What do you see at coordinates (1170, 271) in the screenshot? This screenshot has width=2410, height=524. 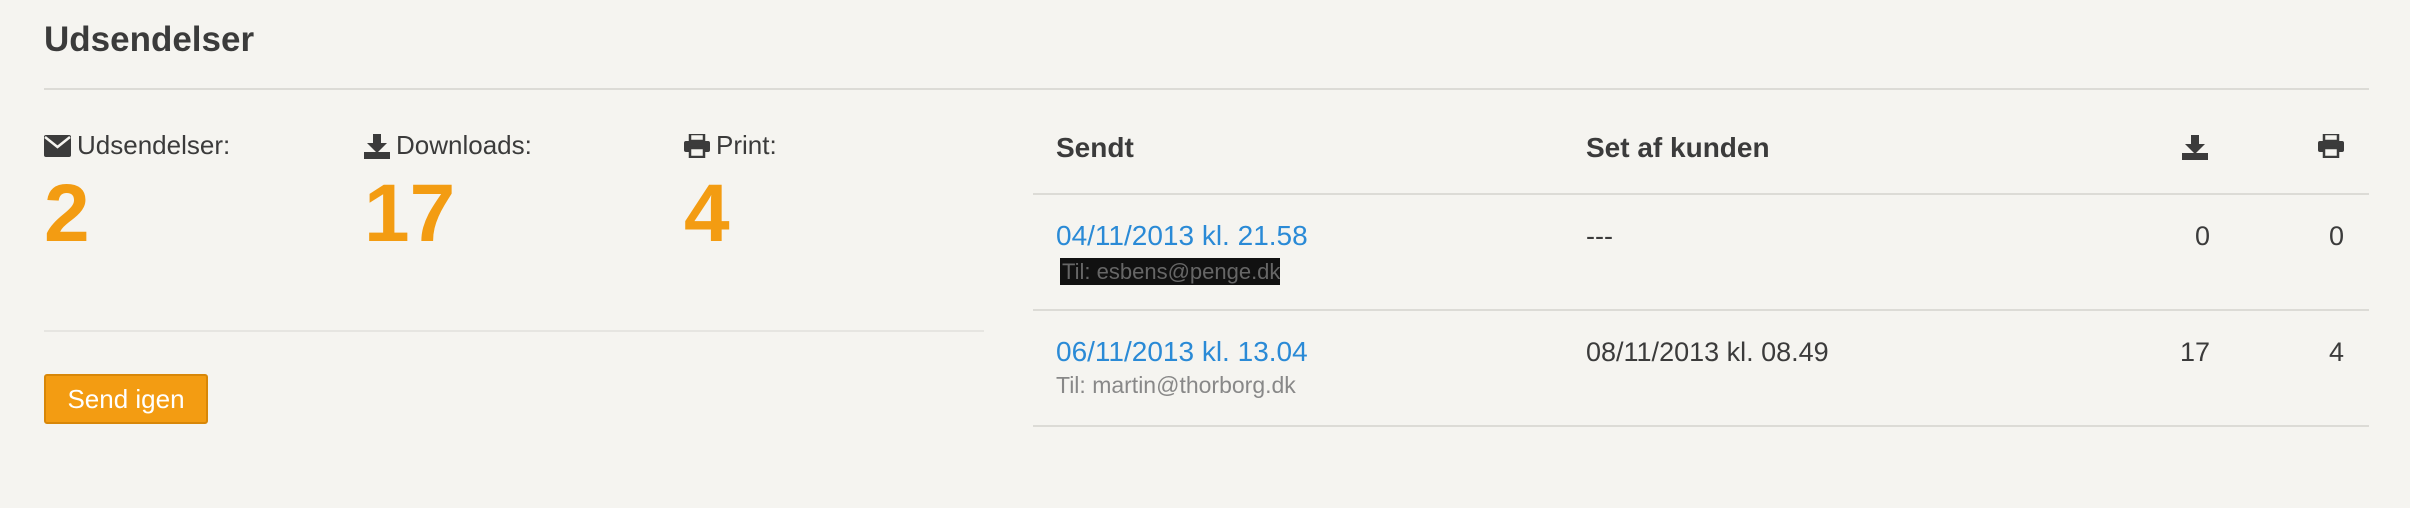 I see `recipient-redacted: Til: esbens@penge.dk` at bounding box center [1170, 271].